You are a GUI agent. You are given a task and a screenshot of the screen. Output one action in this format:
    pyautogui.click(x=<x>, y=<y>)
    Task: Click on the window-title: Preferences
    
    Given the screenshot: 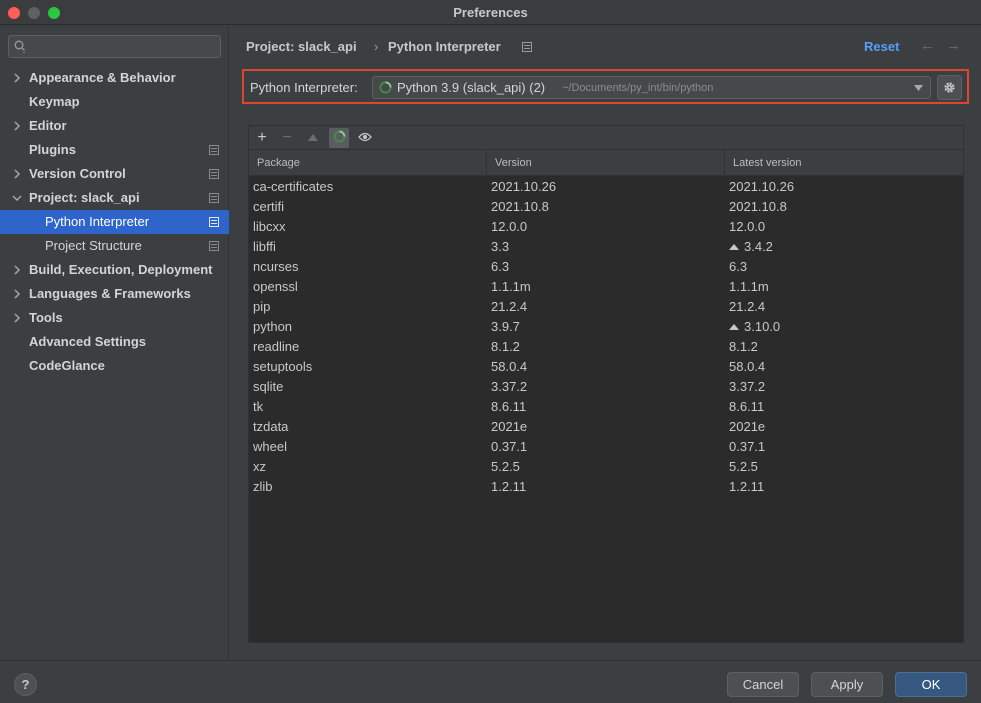 What is the action you would take?
    pyautogui.click(x=490, y=12)
    